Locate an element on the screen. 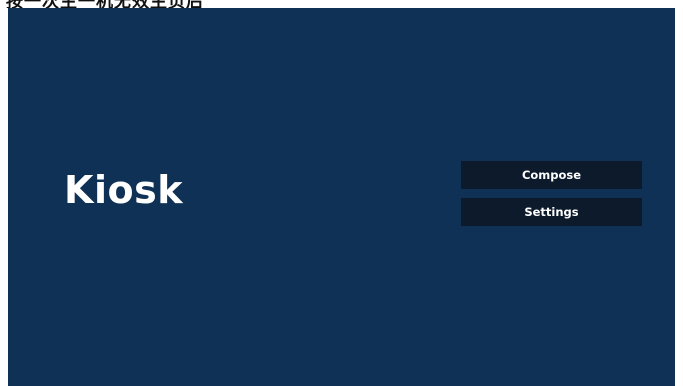  settings-button: Settings is located at coordinates (551, 212).